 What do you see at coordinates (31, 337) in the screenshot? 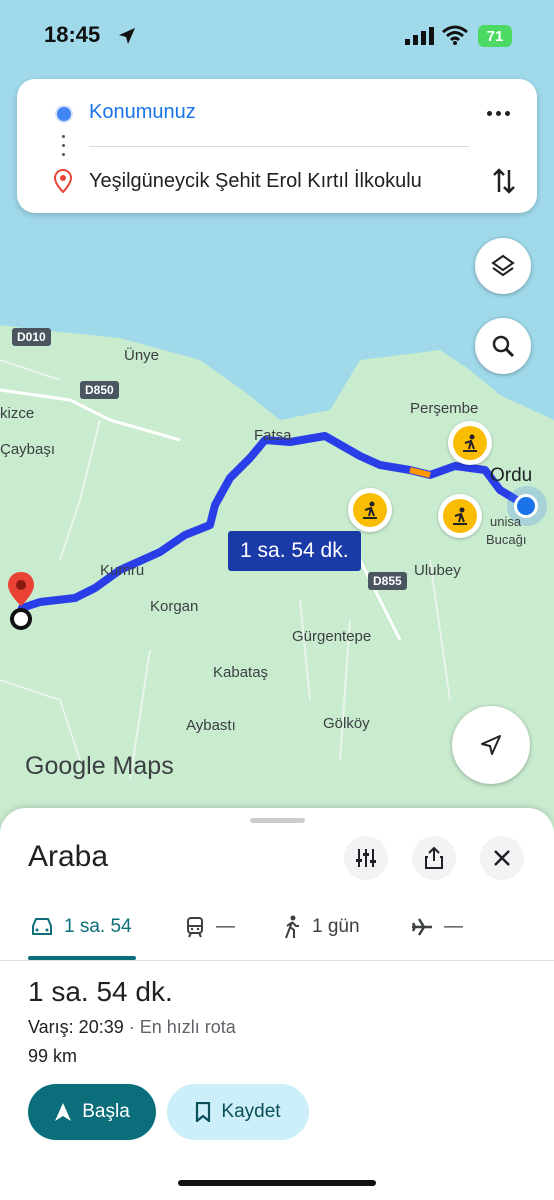
I see `road-badge-d010: D010` at bounding box center [31, 337].